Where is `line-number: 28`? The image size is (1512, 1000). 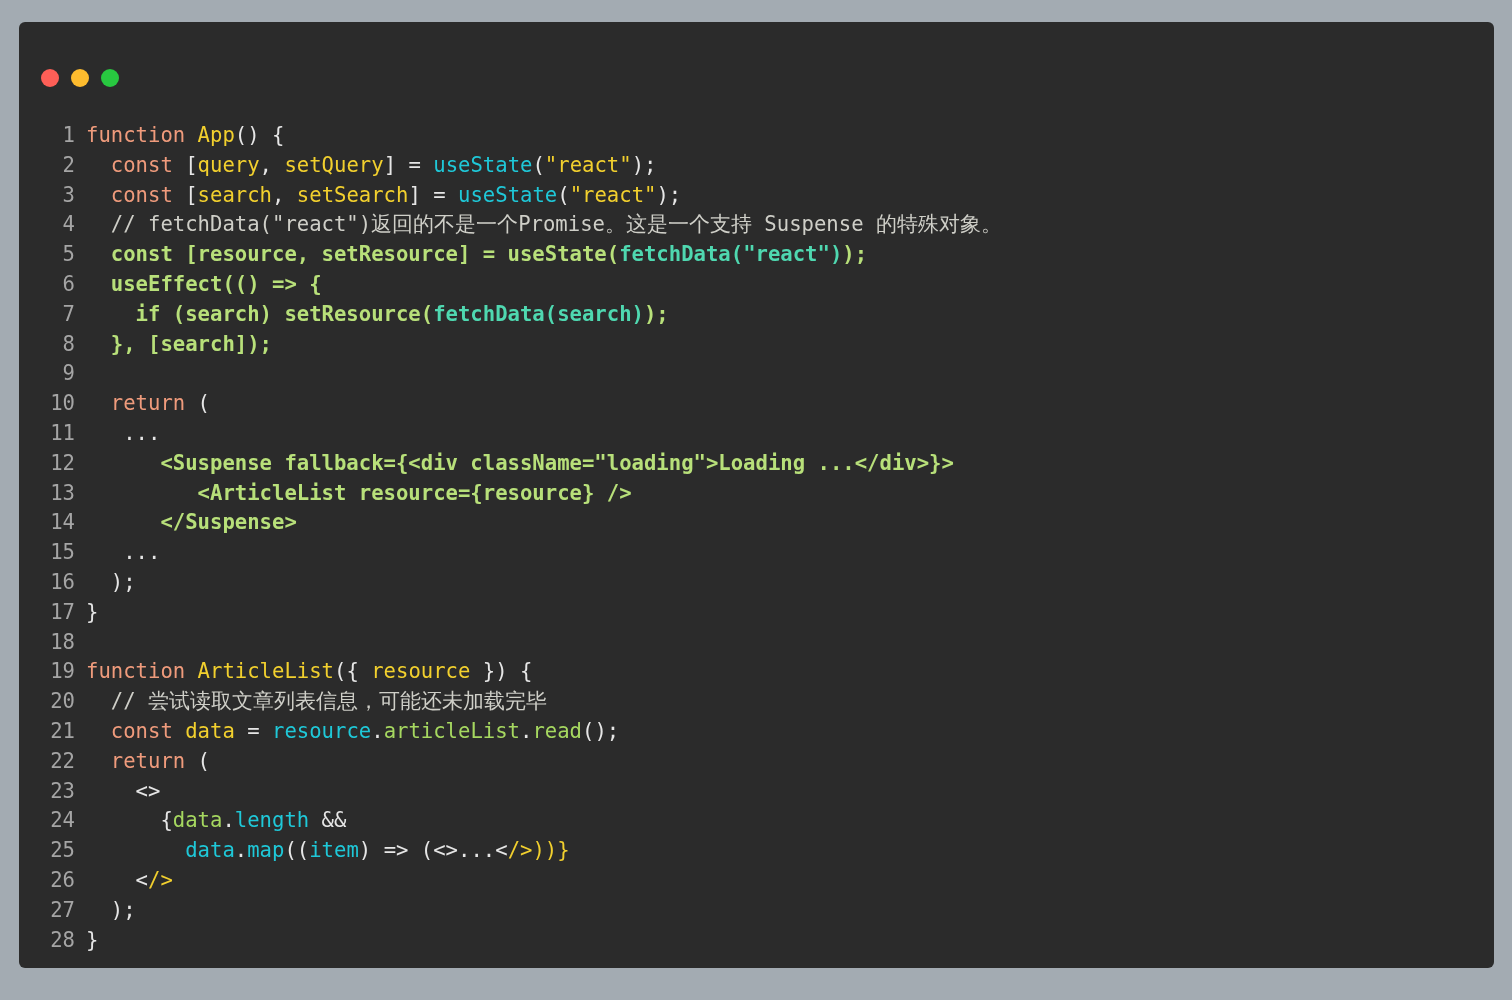 line-number: 28 is located at coordinates (62, 940).